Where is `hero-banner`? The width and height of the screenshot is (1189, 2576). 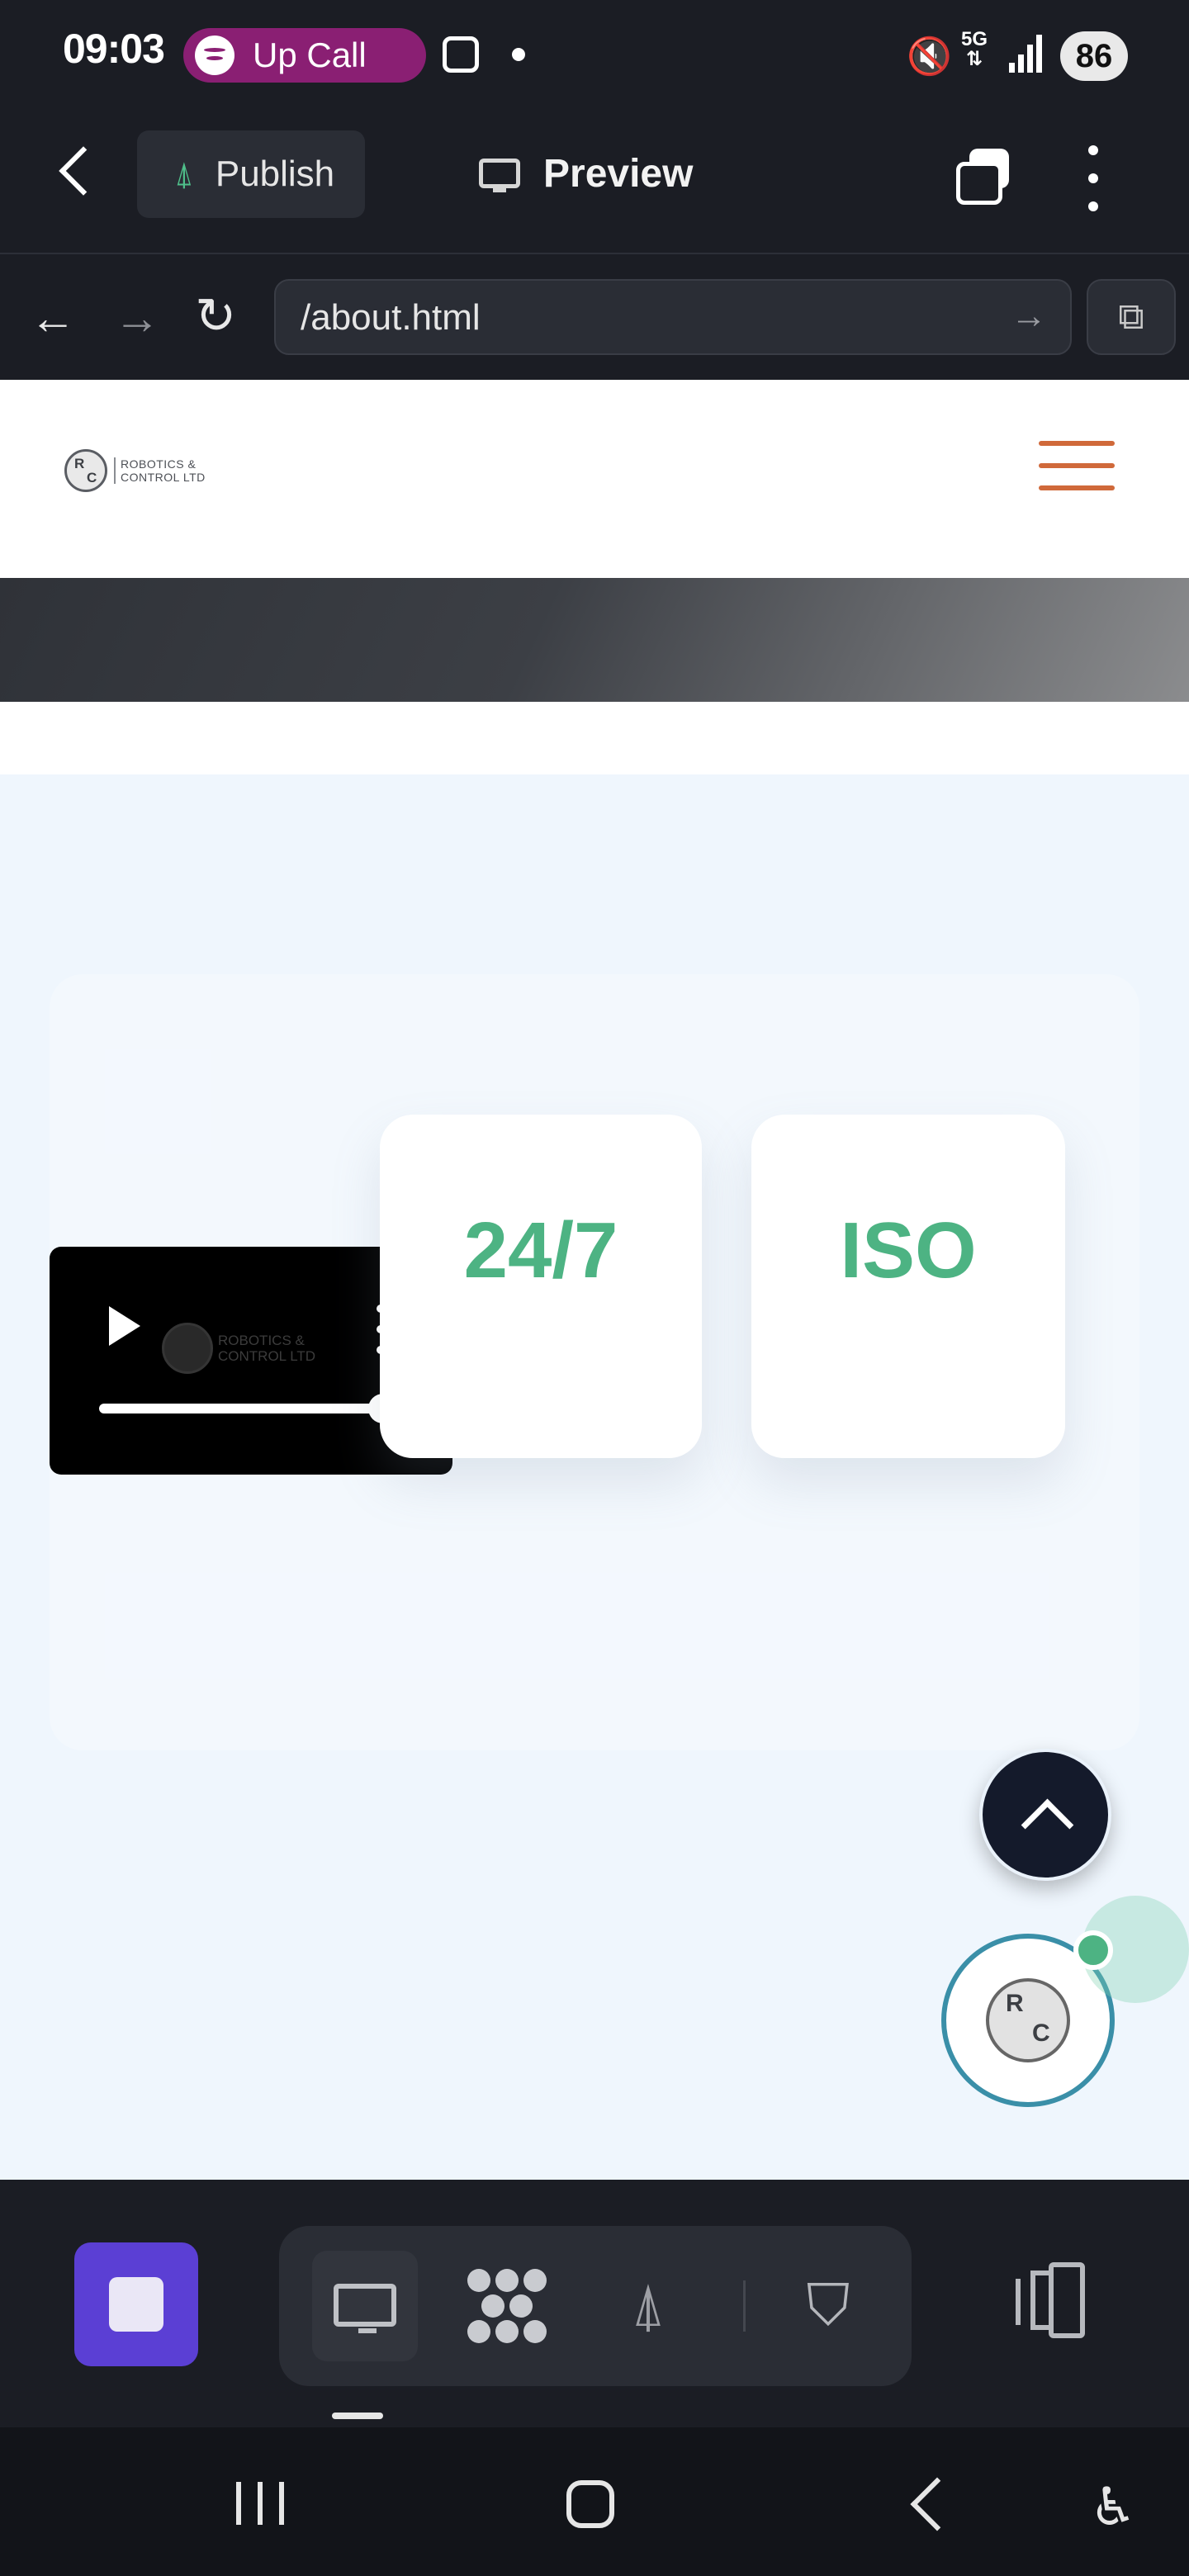 hero-banner is located at coordinates (594, 640).